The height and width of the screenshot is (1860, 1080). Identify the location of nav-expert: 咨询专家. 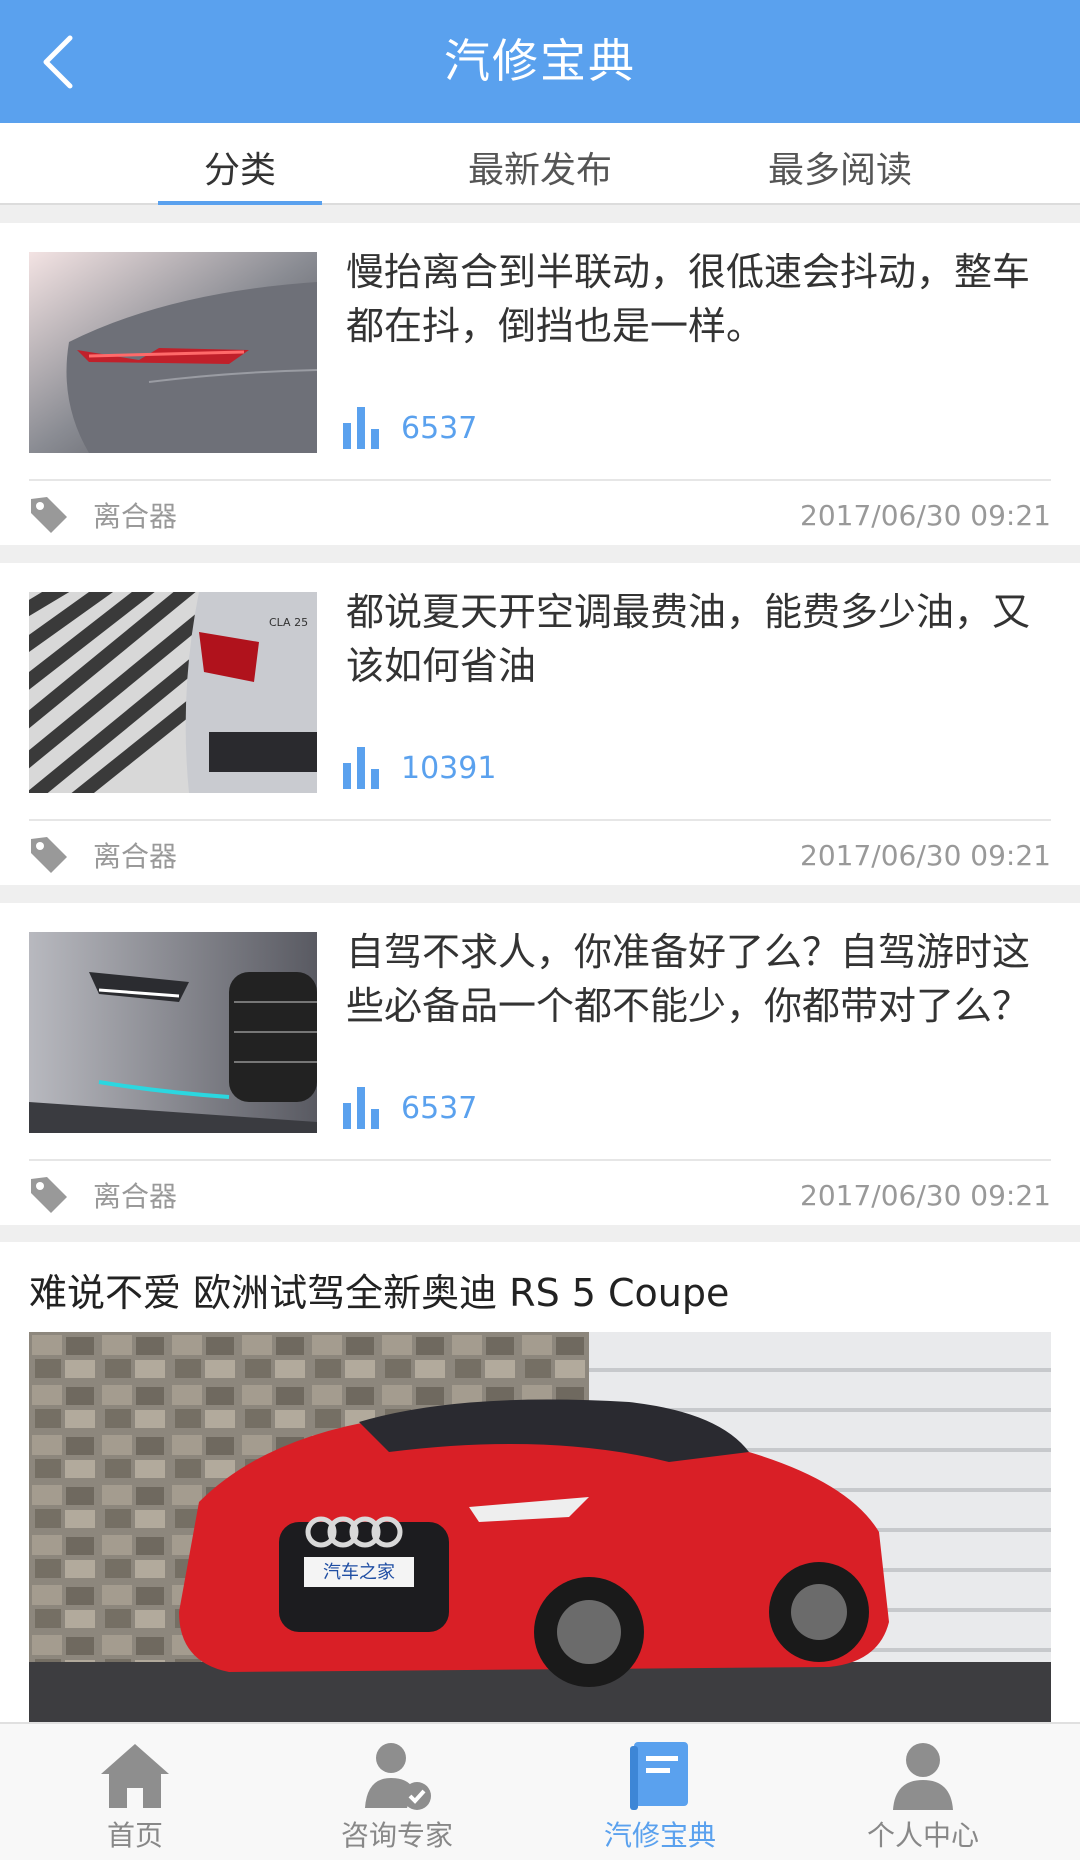
(397, 1792).